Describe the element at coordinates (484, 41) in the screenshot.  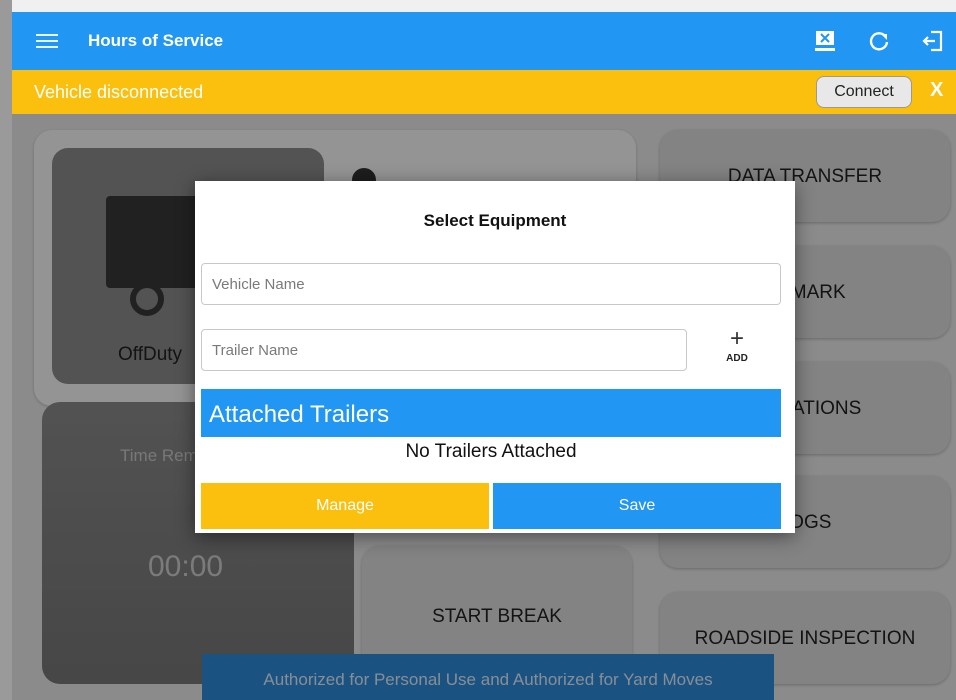
I see `app-bar: Hours of Service` at that location.